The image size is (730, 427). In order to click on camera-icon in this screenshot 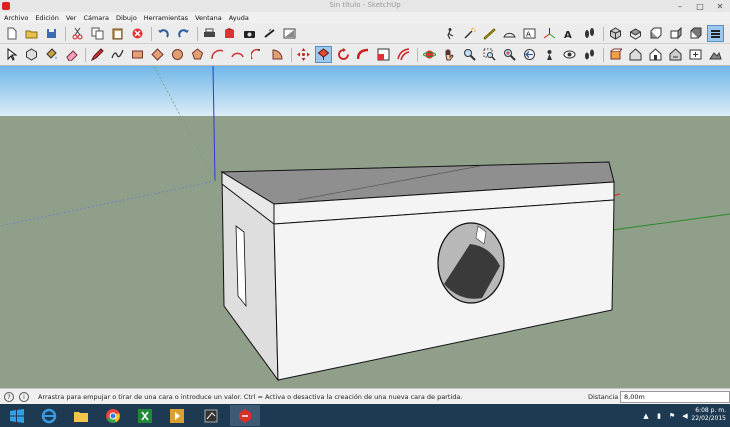, I will do `click(249, 33)`.